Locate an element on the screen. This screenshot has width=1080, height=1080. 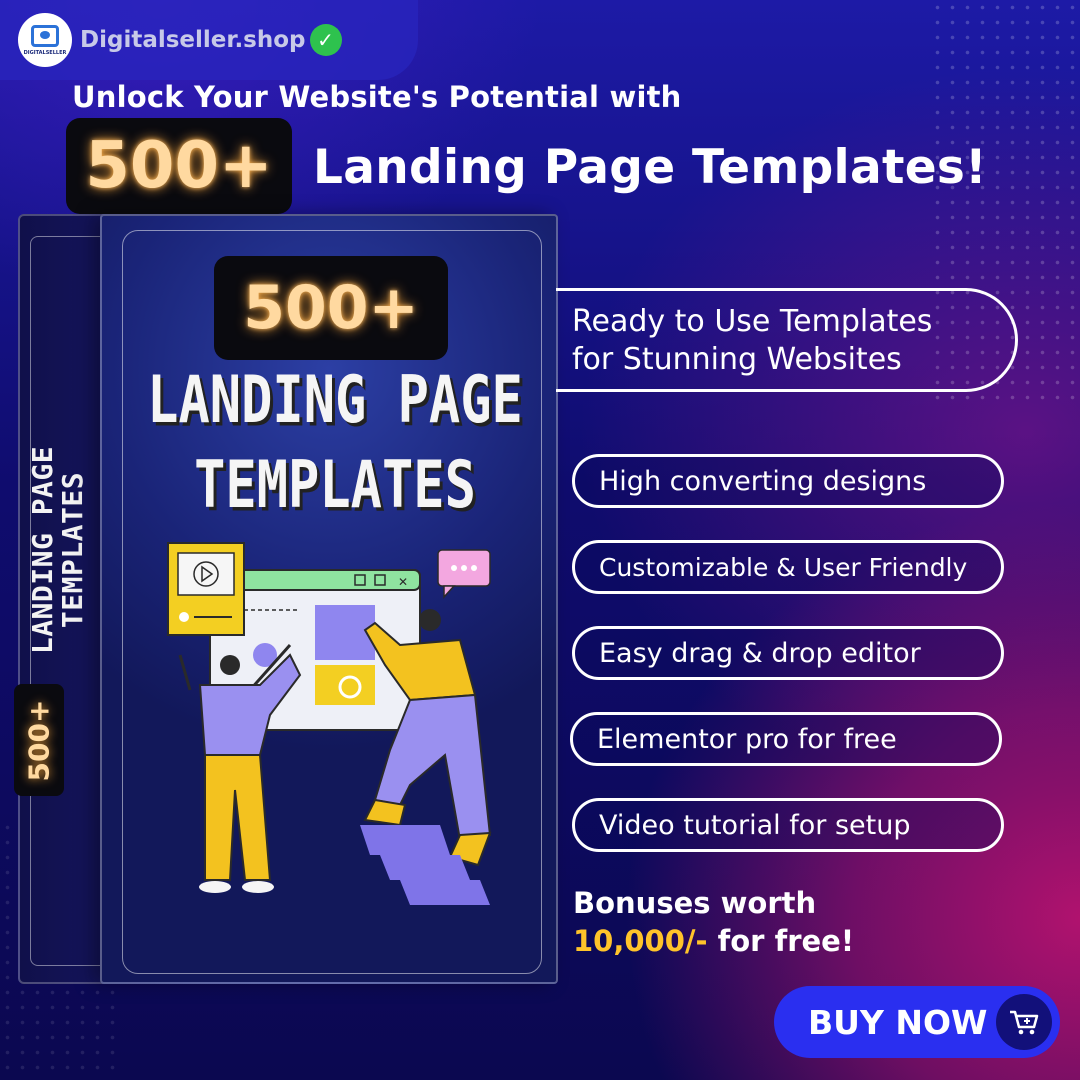
product-box-side-badge: 500+ is located at coordinates (39, 740).